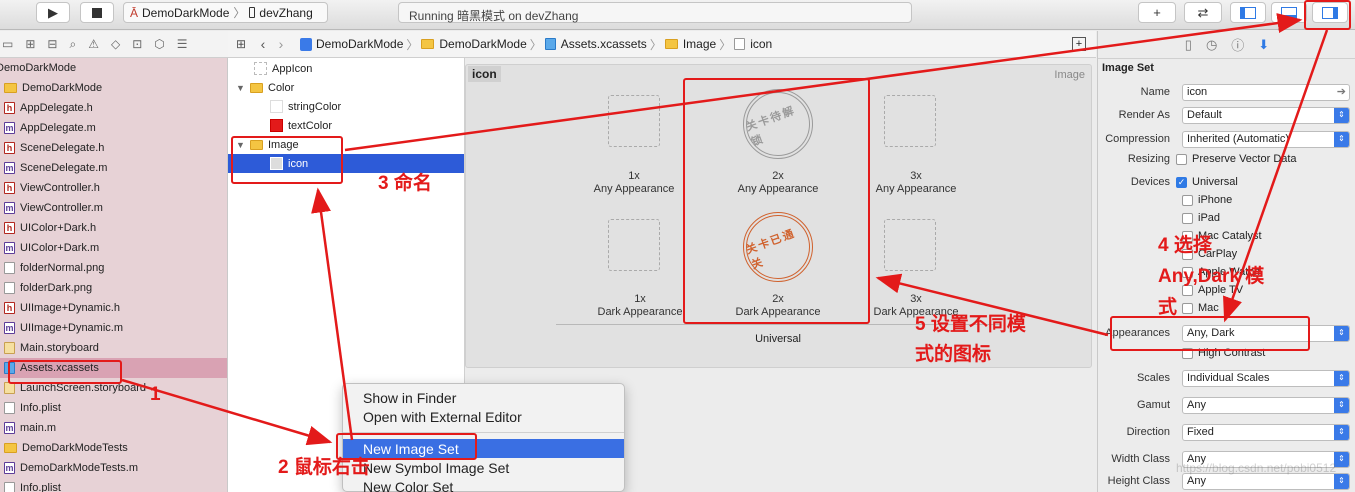 This screenshot has height=492, width=1355. What do you see at coordinates (359, 44) in the screenshot?
I see `crumb-project: DemoDarkMode` at bounding box center [359, 44].